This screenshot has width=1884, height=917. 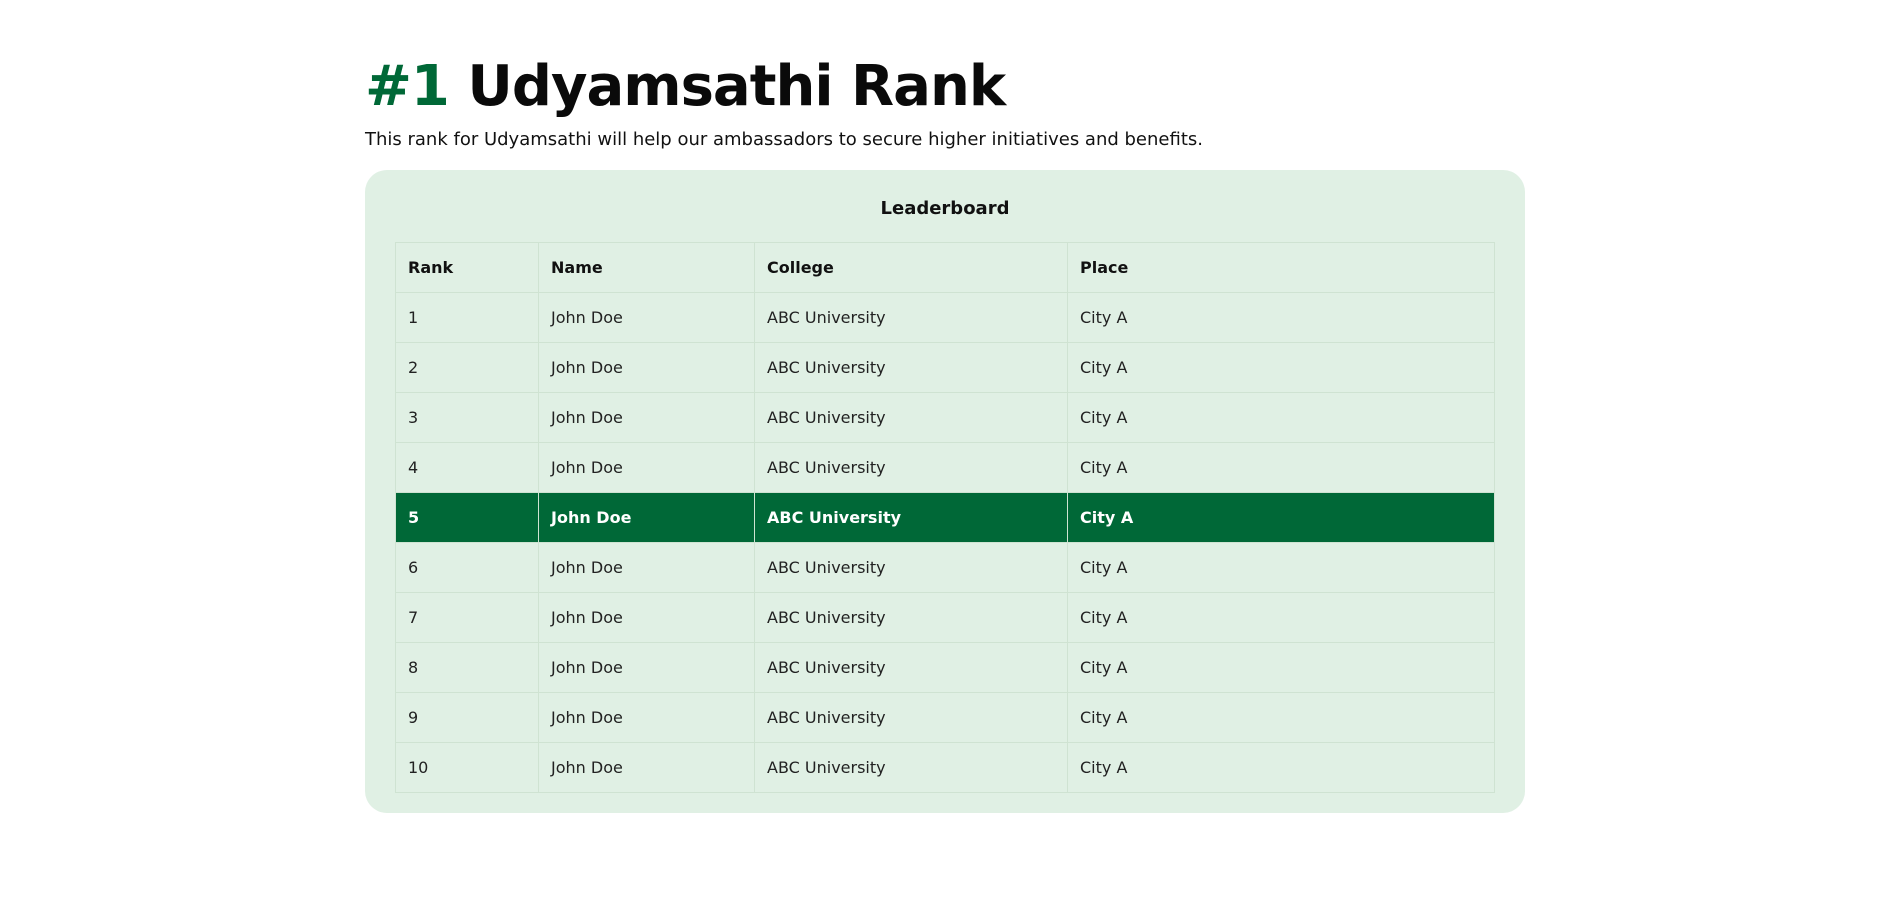 I want to click on table-row: 7 John Doe ABC University City A, so click(x=945, y=617).